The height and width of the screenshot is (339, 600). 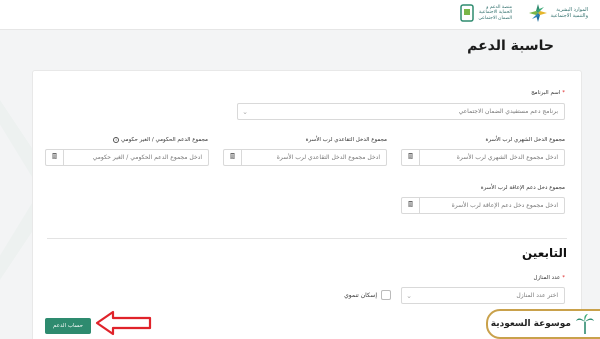 What do you see at coordinates (537, 13) in the screenshot?
I see `ministry-emblem-icon` at bounding box center [537, 13].